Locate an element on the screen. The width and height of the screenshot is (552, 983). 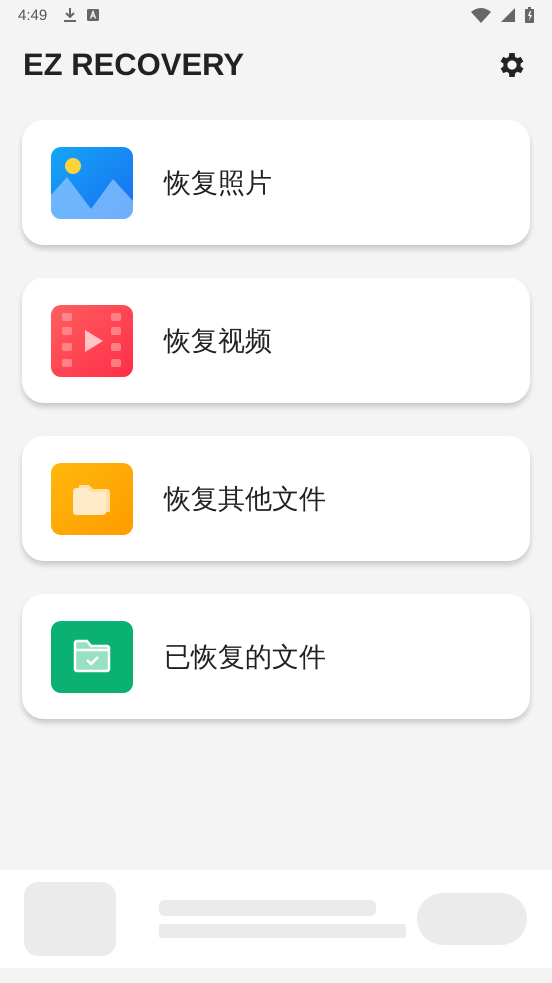
folder-check-icon is located at coordinates (92, 656).